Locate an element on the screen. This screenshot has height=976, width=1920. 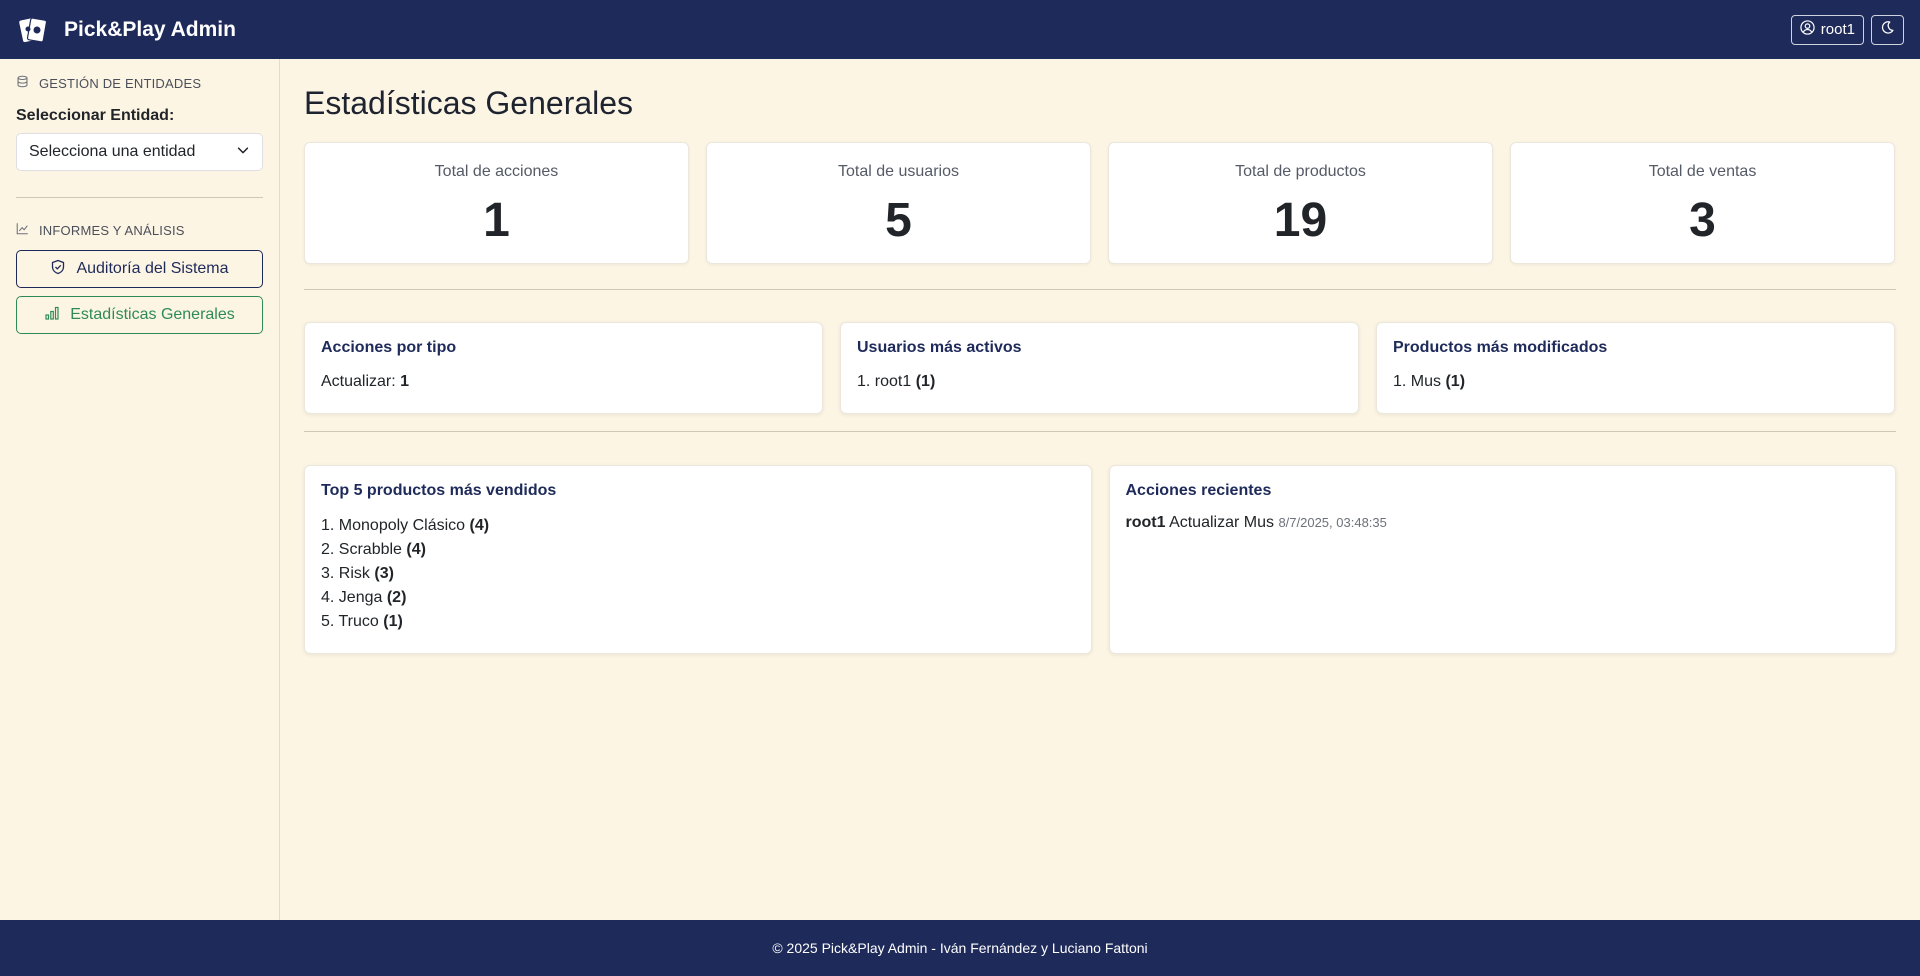
active-user-label: 1. root1 is located at coordinates (884, 381).